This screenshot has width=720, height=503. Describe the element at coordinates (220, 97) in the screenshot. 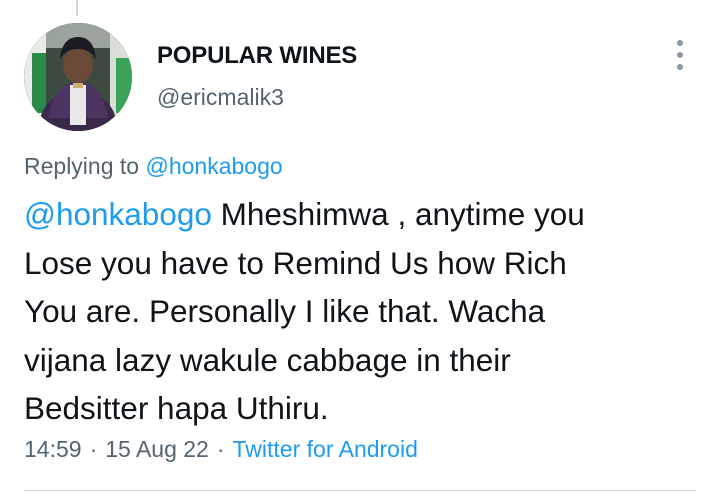

I see `author-handle: @ericmalik3` at that location.